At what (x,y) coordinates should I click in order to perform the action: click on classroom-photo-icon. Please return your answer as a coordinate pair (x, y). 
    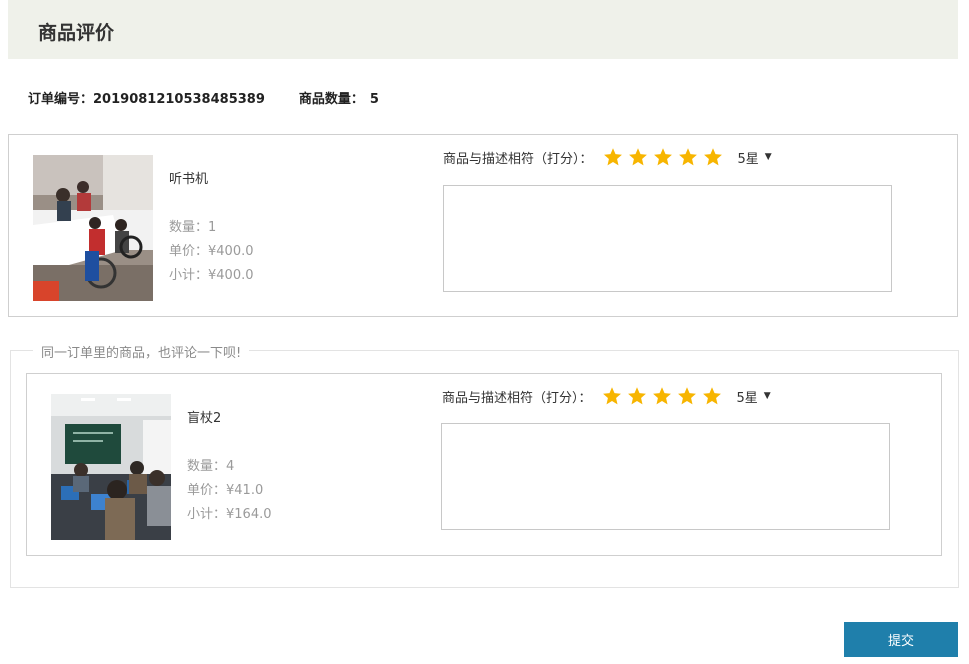
    Looking at the image, I should click on (93, 228).